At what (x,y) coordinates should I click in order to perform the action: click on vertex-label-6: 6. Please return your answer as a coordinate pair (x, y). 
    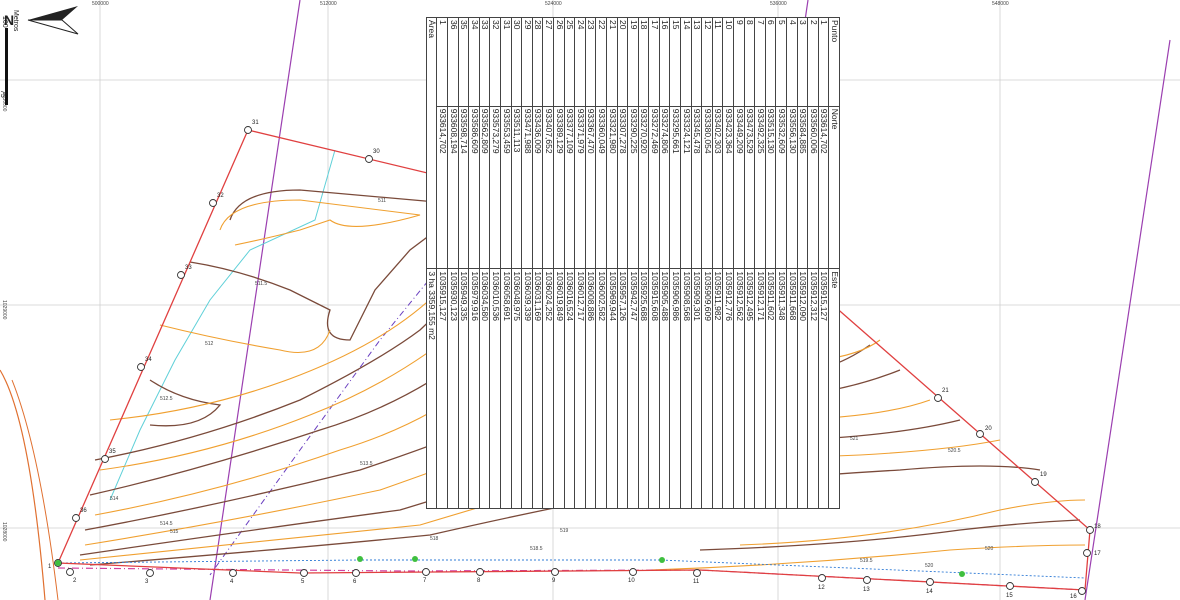
    Looking at the image, I should click on (355, 582).